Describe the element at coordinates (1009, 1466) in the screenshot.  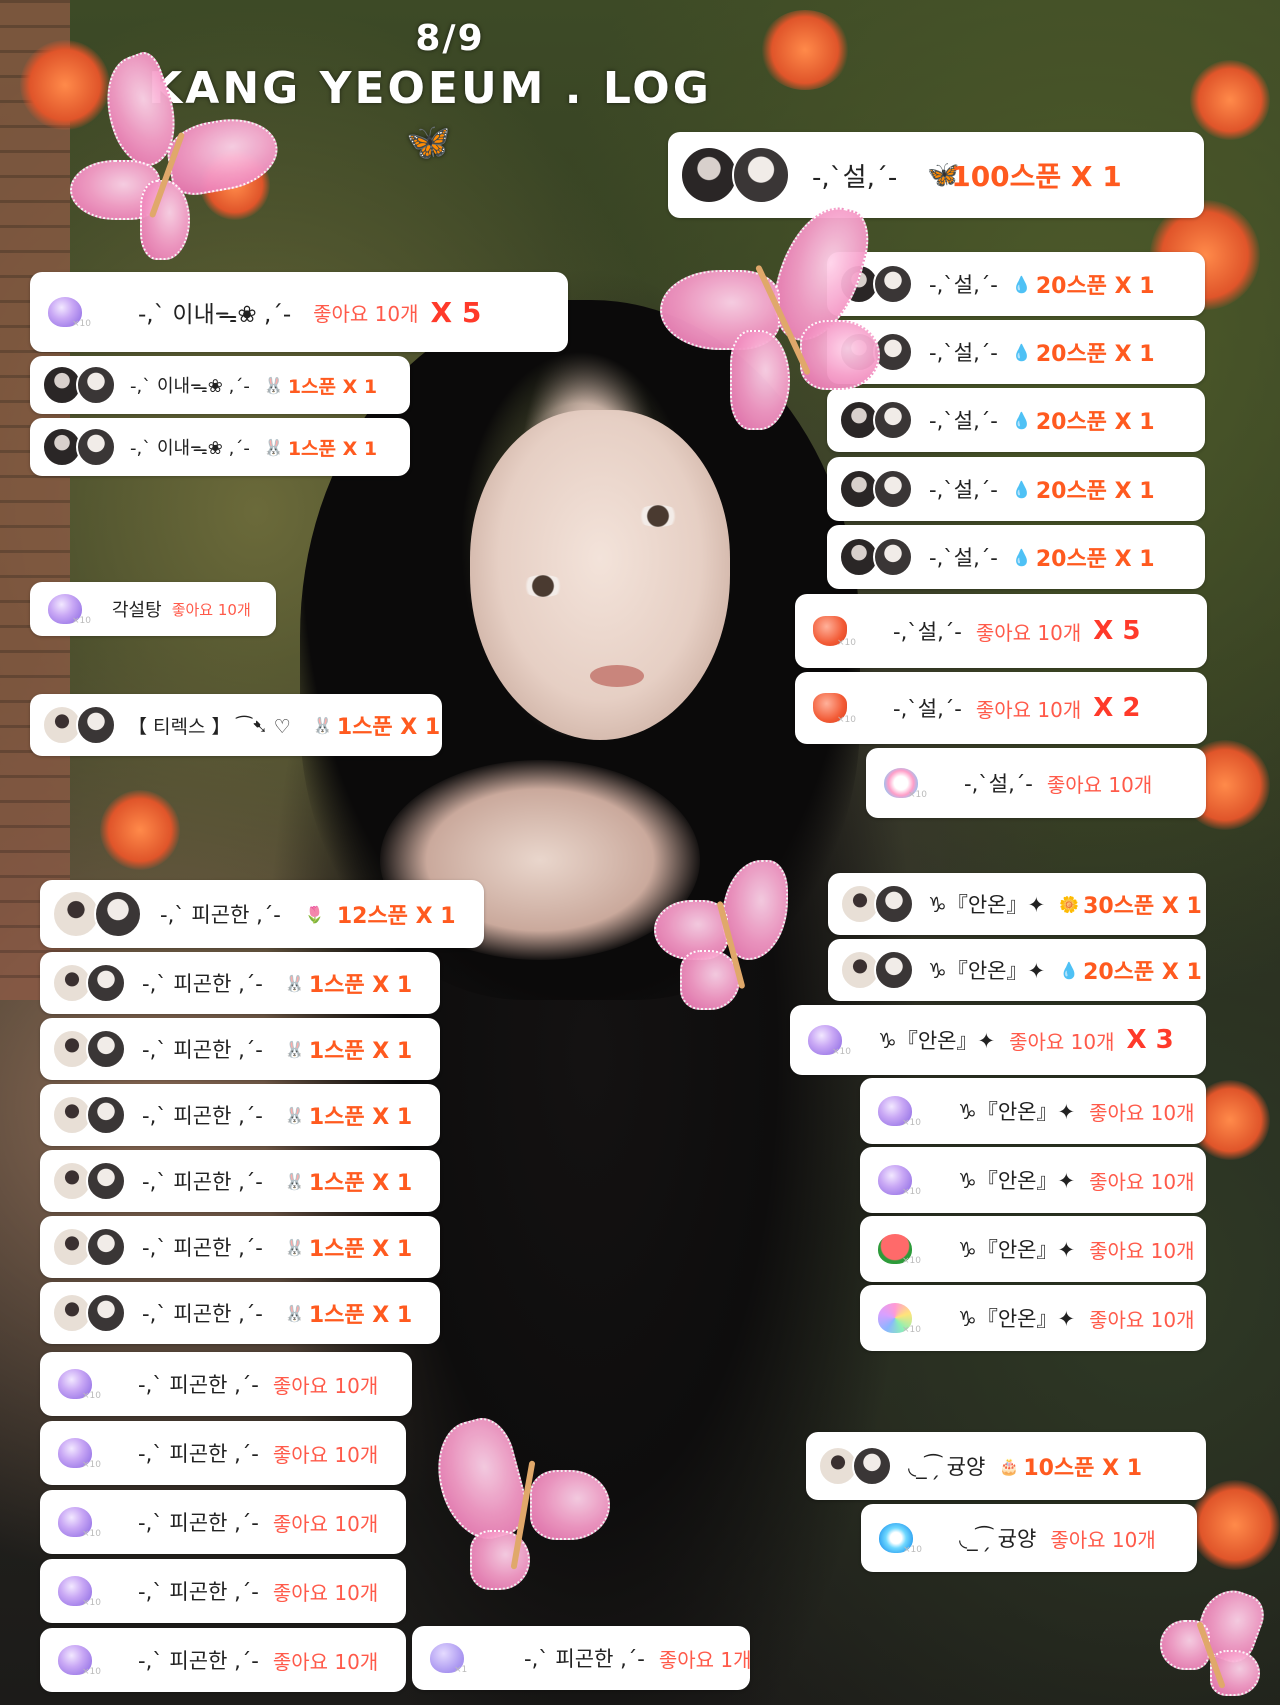
I see `cake-icon: 🎂` at that location.